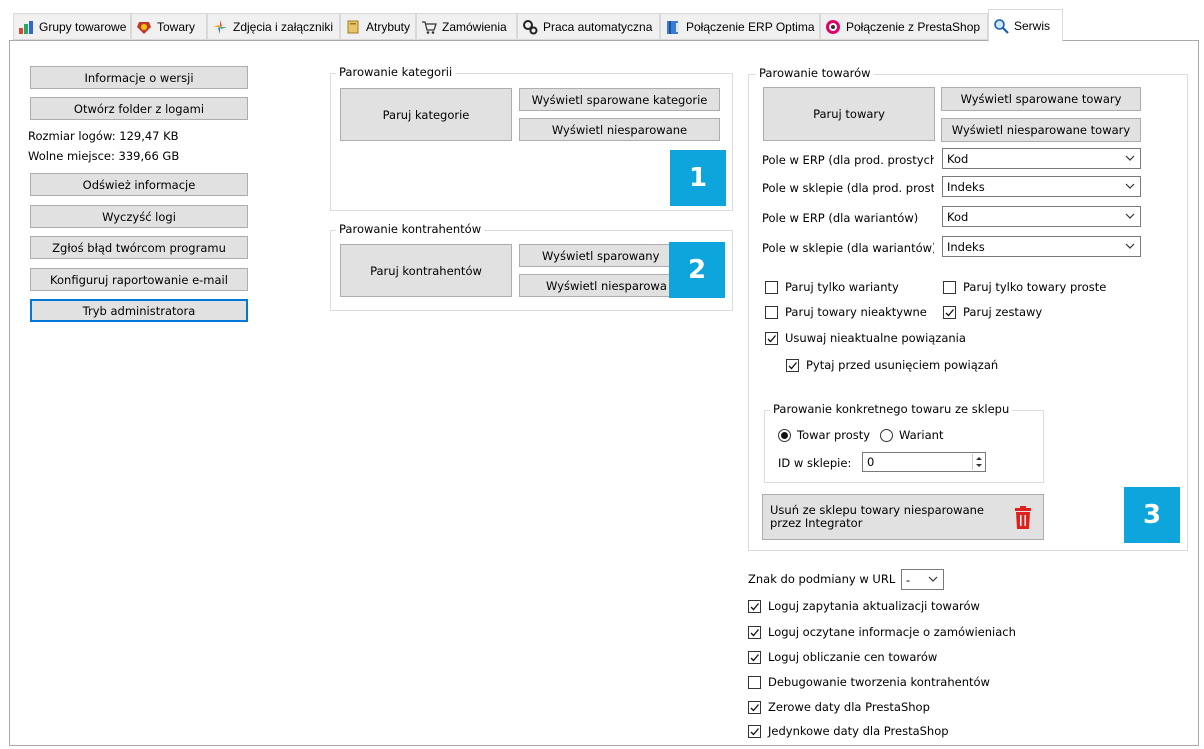  Describe the element at coordinates (1023, 517) in the screenshot. I see `trash-icon` at that location.